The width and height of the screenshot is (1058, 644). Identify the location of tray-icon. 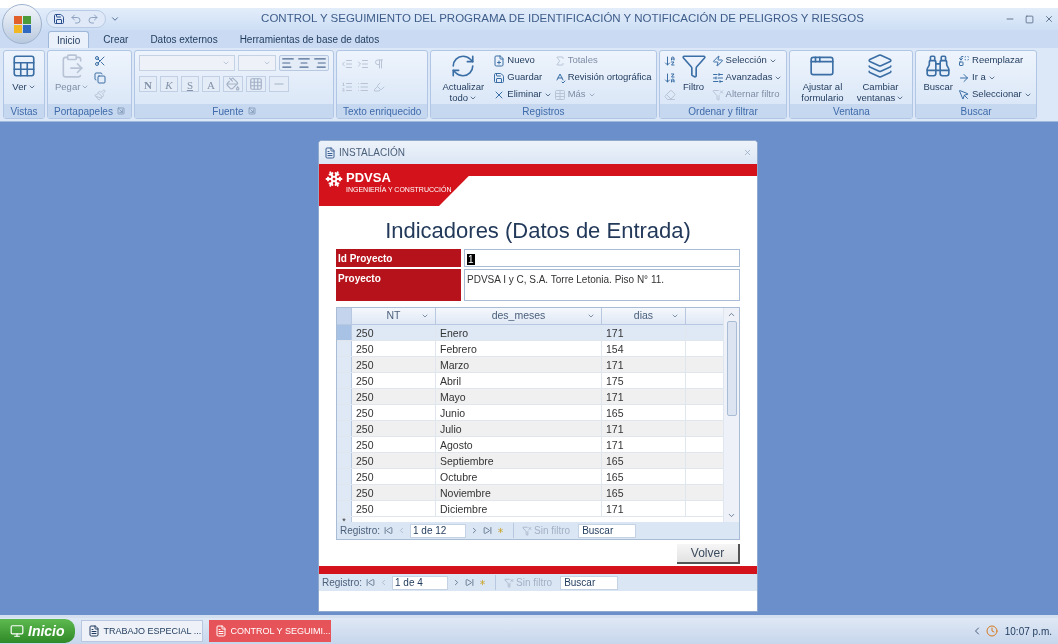
(991, 631).